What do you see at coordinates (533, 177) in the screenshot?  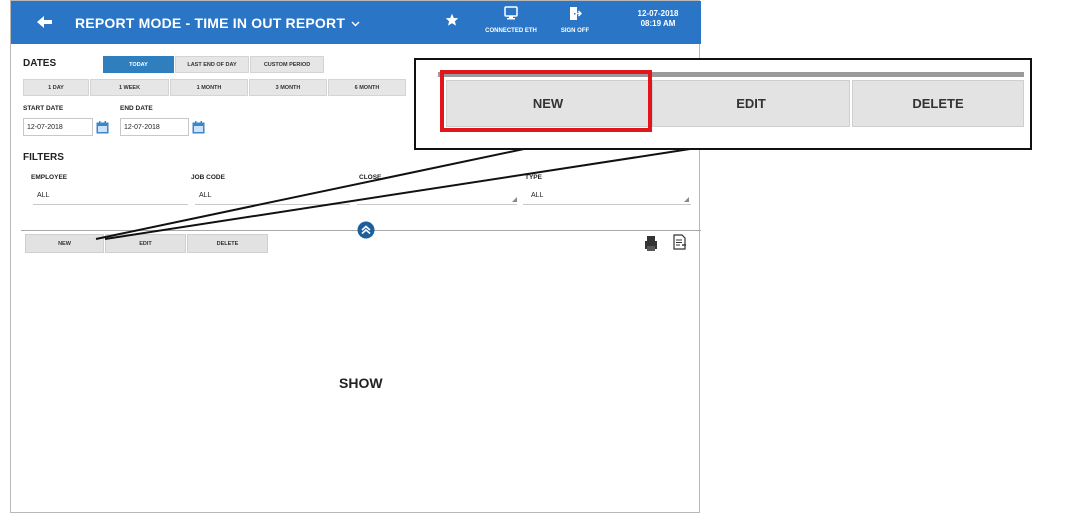 I see `type-label: TYPE` at bounding box center [533, 177].